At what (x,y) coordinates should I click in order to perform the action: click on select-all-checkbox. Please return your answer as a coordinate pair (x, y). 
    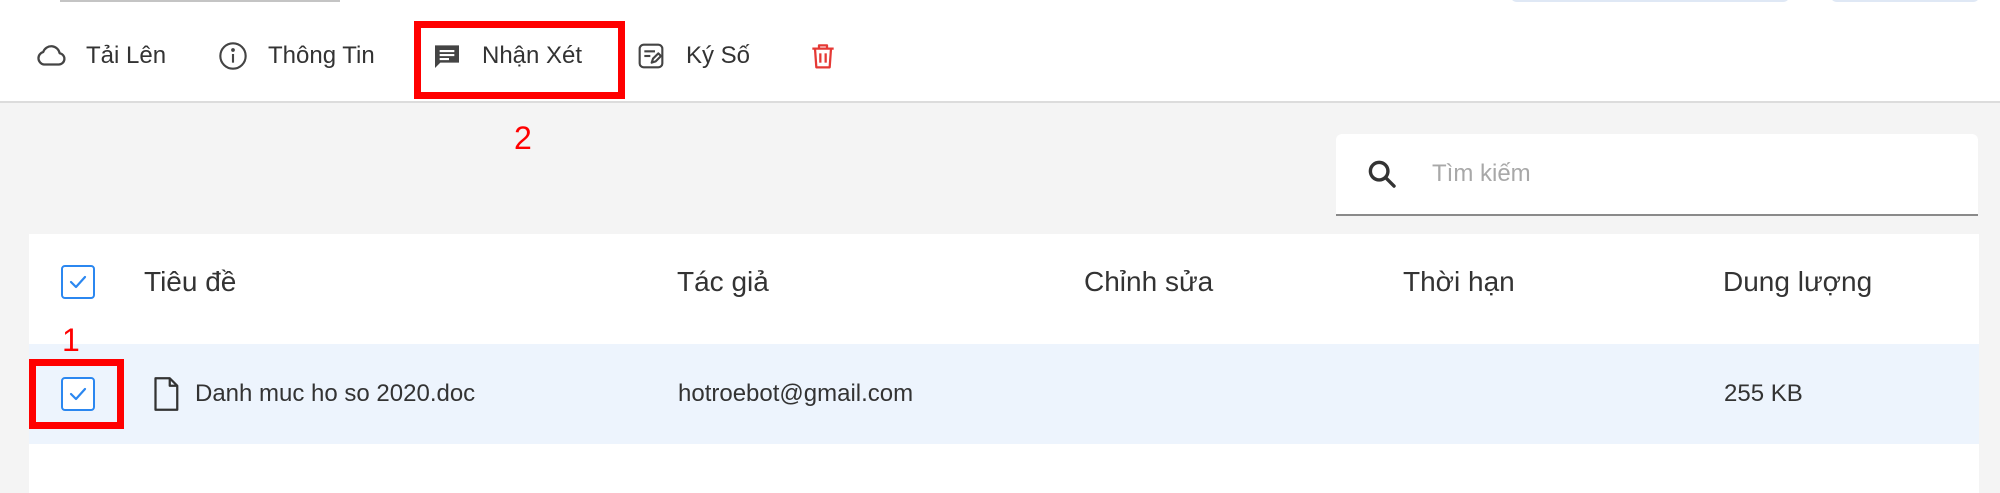
    Looking at the image, I should click on (78, 282).